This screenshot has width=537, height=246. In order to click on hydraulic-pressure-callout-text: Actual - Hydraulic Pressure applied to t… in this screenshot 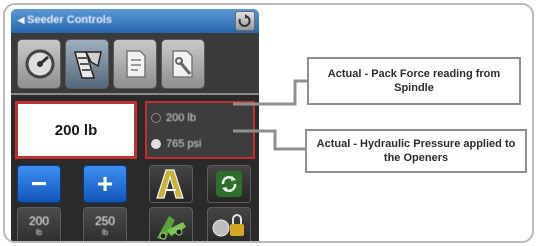, I will do `click(416, 151)`.